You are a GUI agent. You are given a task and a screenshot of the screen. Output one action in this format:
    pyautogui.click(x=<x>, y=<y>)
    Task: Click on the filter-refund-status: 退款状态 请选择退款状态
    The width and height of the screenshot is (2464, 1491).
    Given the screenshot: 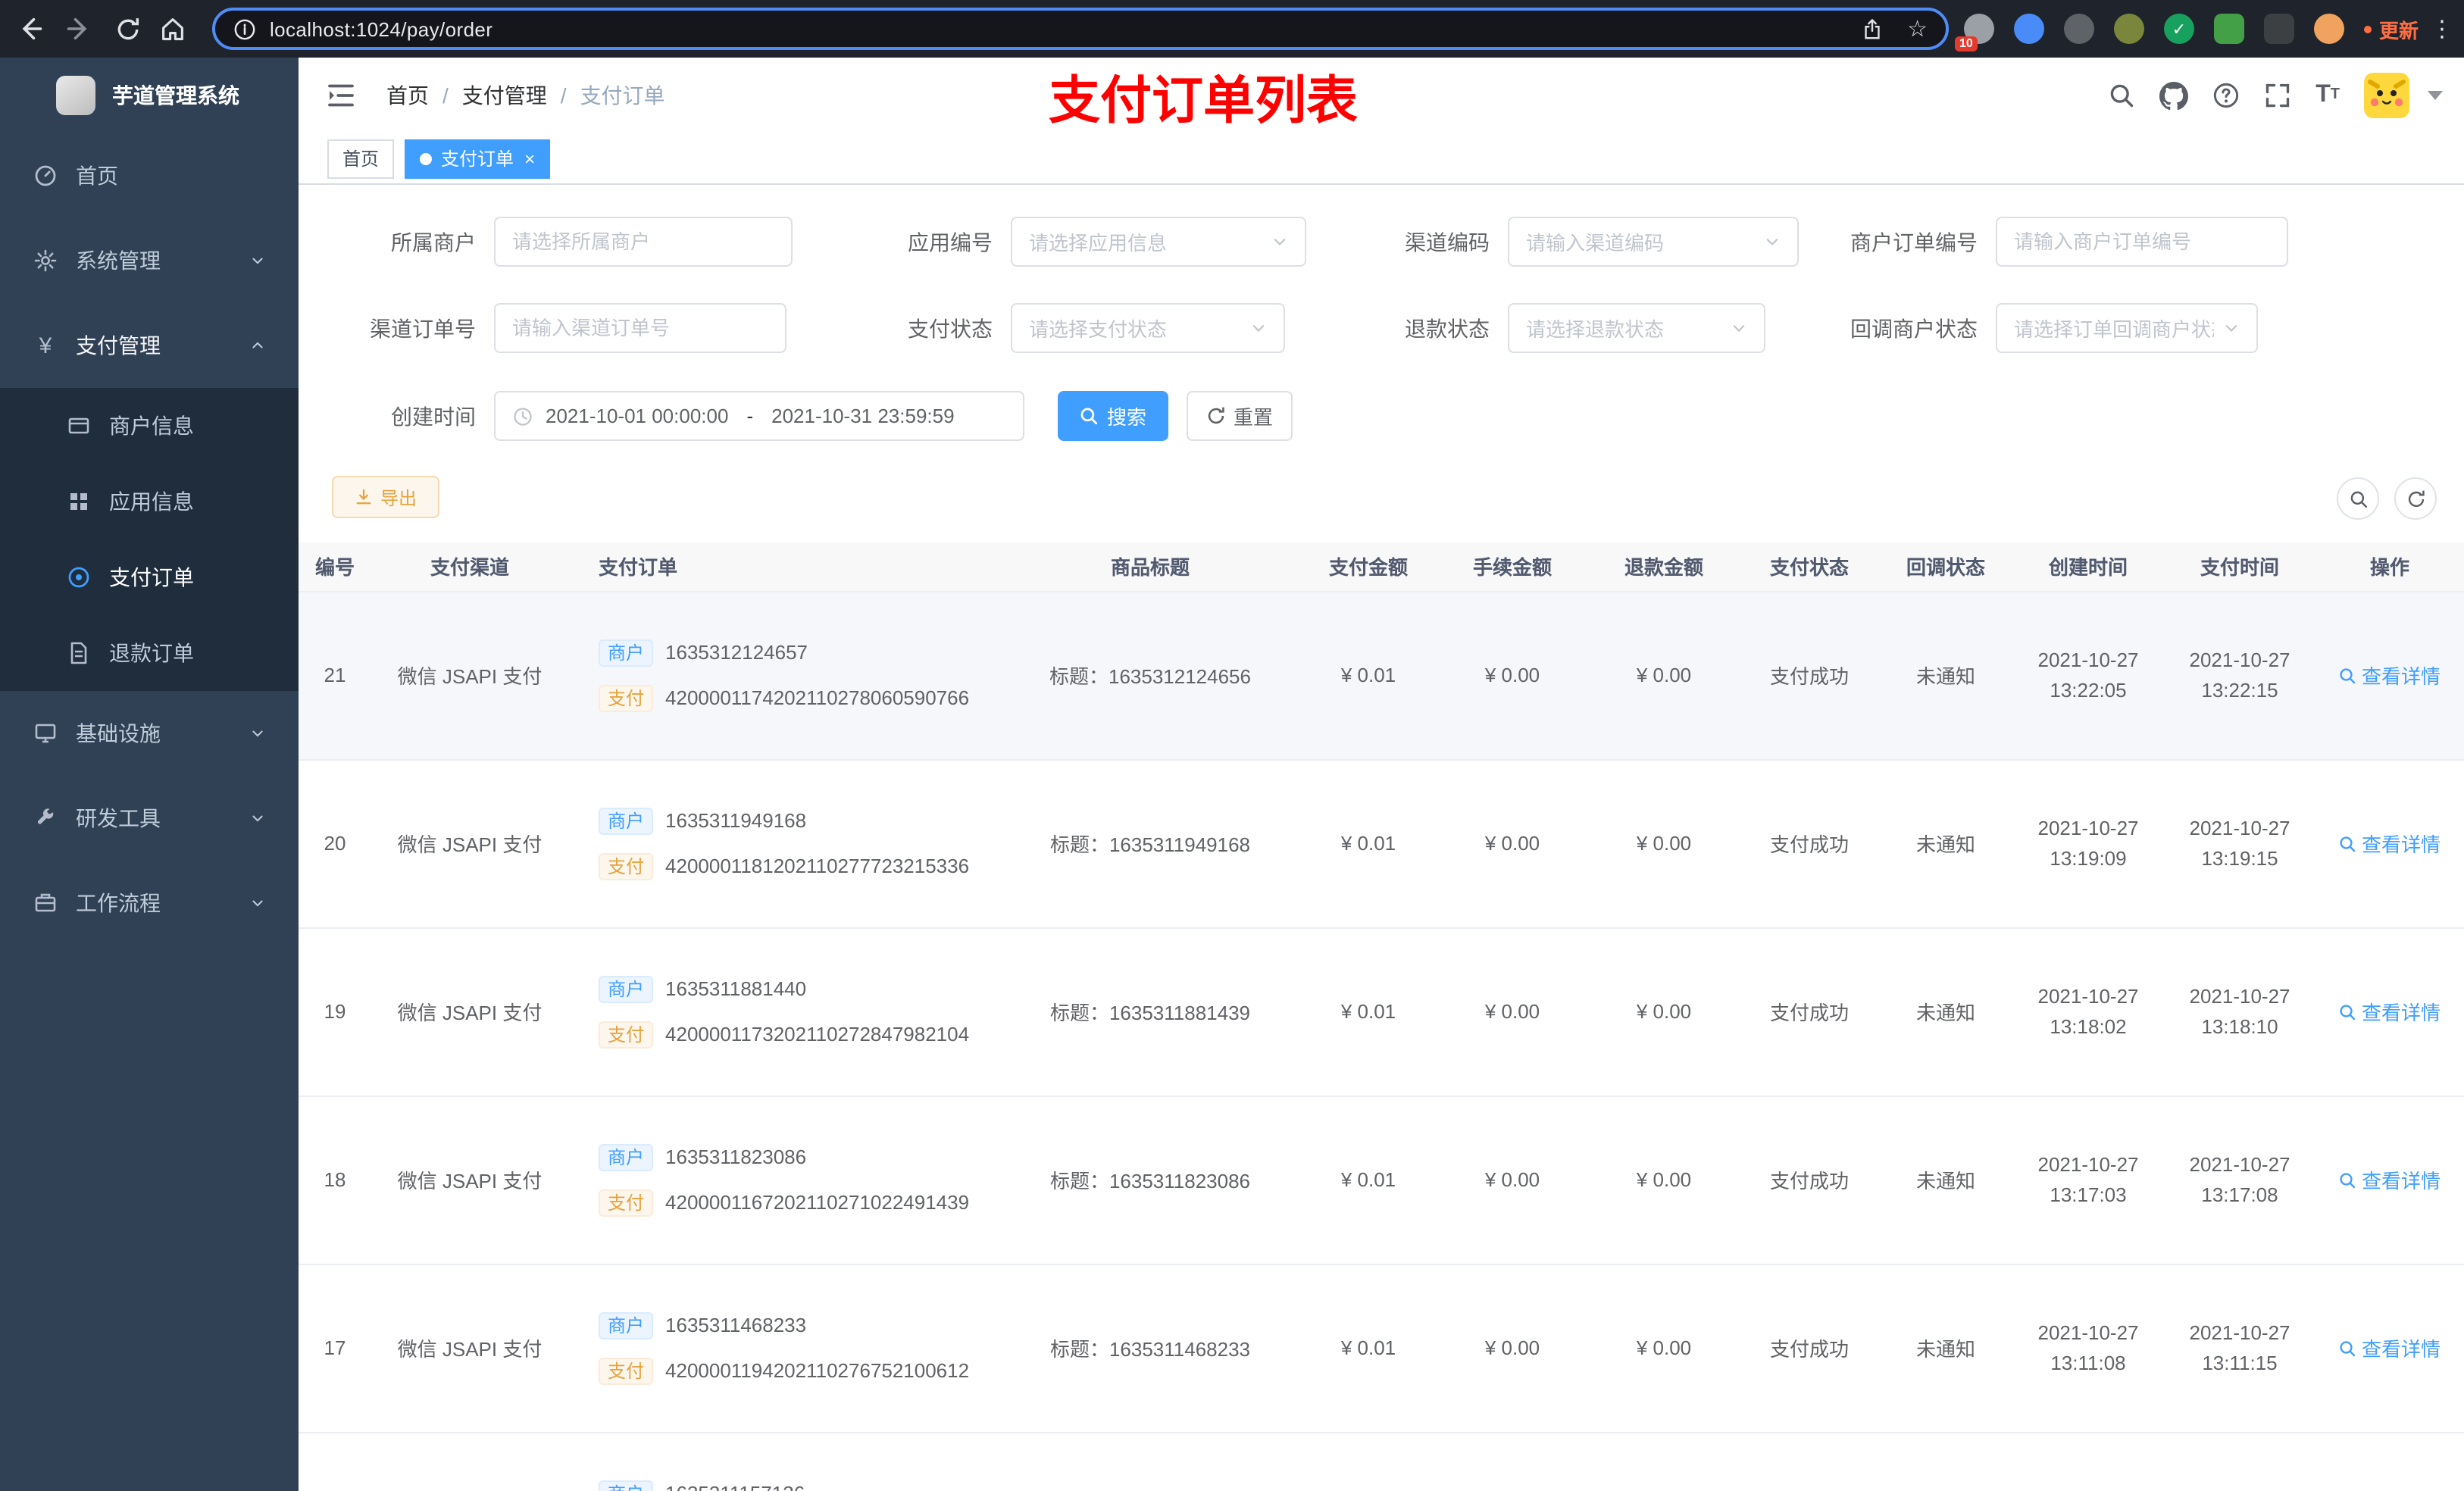 What is the action you would take?
    pyautogui.click(x=1549, y=328)
    